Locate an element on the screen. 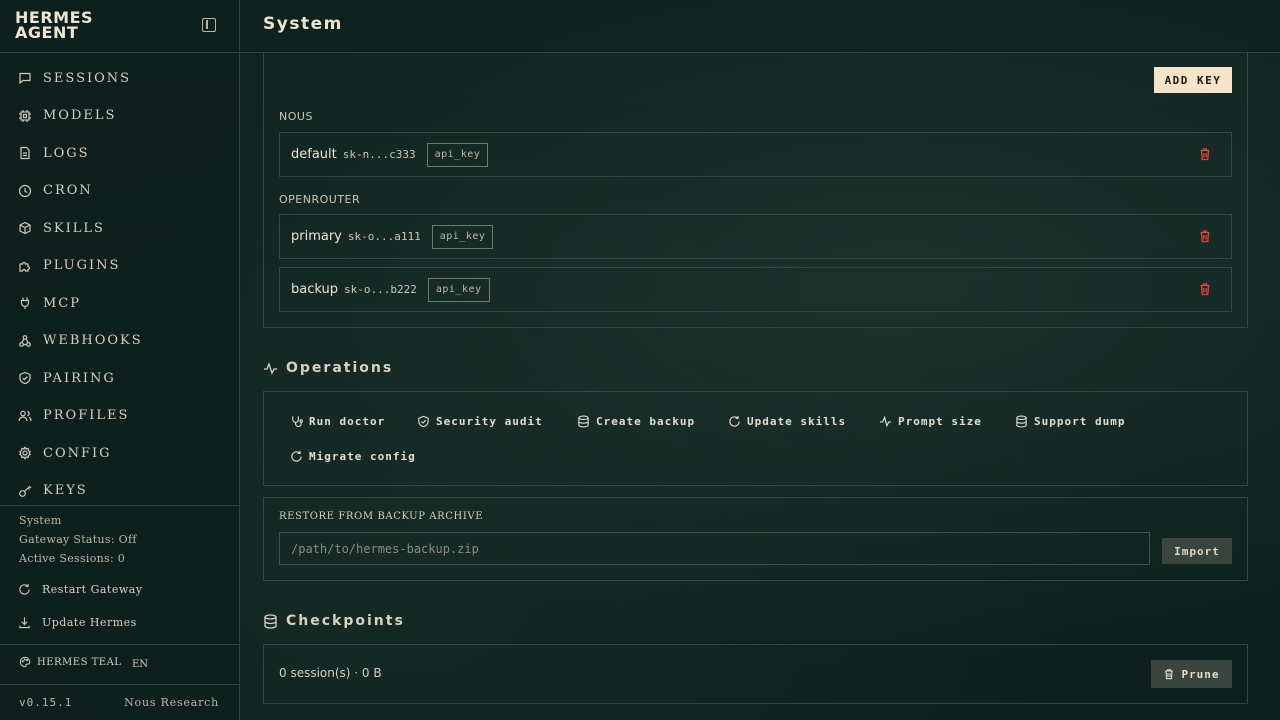 The width and height of the screenshot is (1280, 720). sidebar-item-label: SKILLS is located at coordinates (74, 228).